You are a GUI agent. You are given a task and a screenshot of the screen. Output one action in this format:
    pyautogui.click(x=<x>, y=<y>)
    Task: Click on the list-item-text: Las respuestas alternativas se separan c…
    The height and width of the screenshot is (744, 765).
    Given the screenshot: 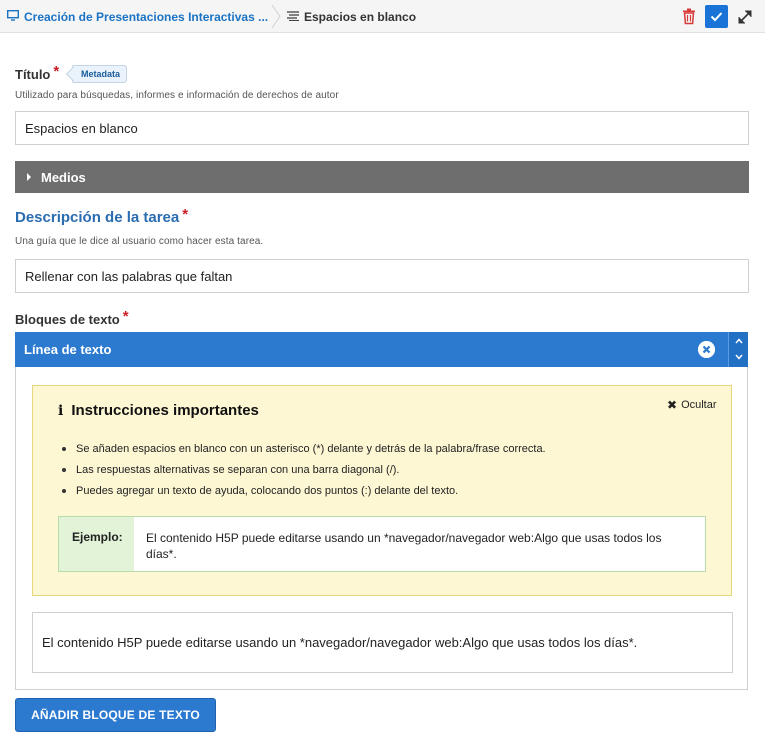 What is the action you would take?
    pyautogui.click(x=238, y=469)
    